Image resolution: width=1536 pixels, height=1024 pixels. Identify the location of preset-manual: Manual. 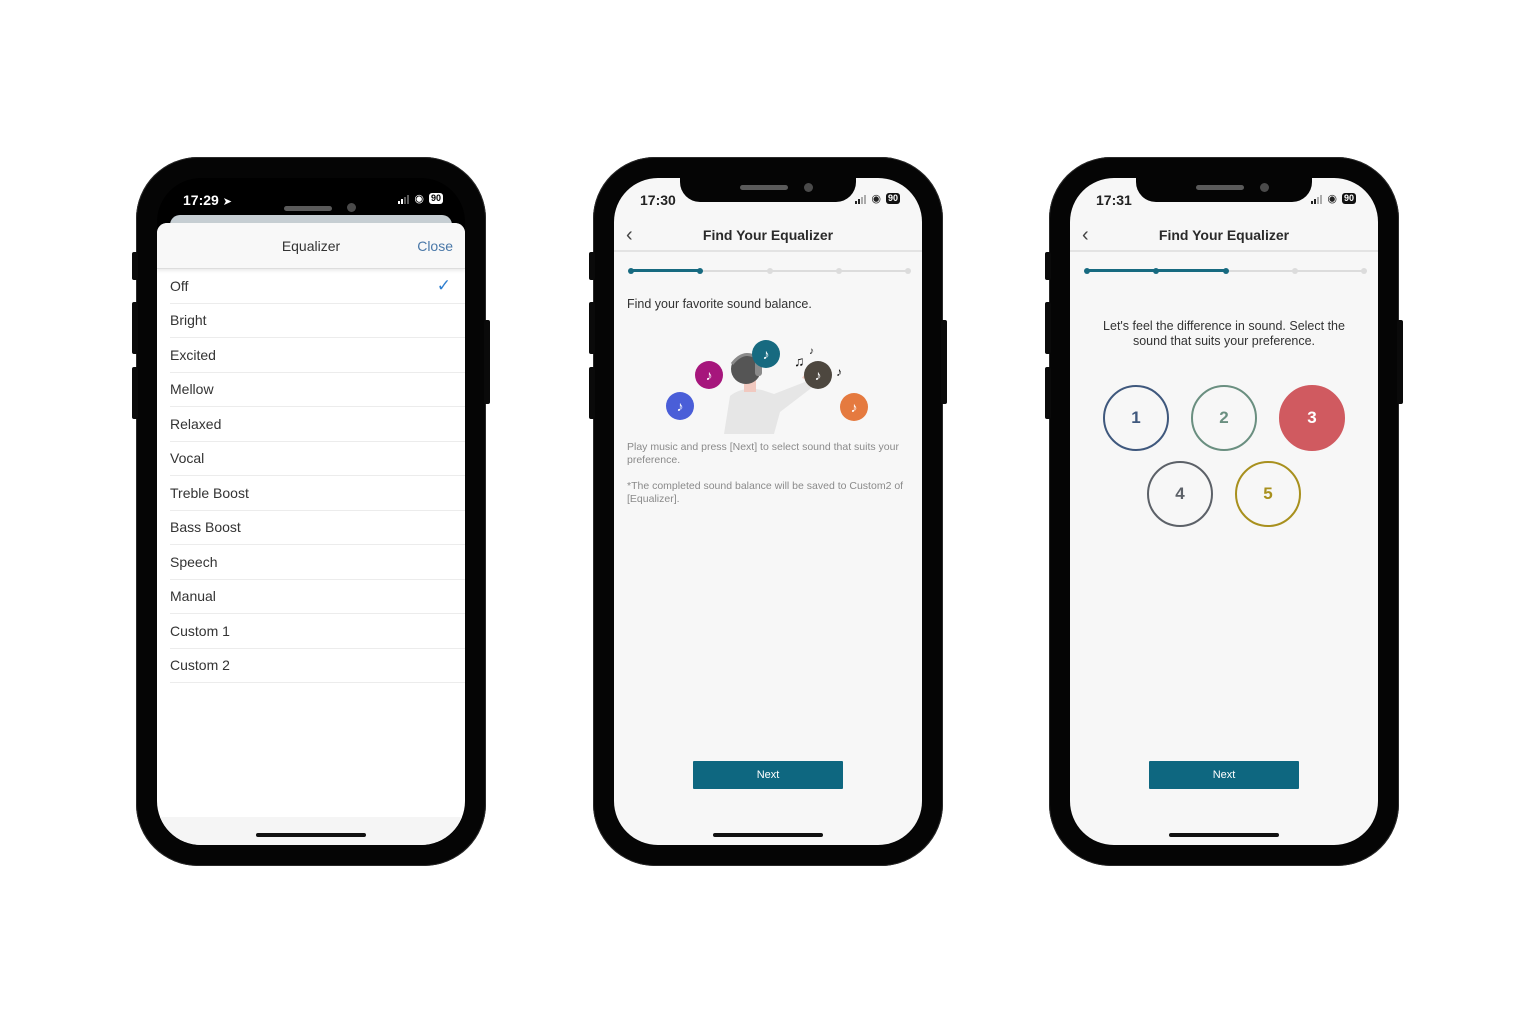
(317, 597).